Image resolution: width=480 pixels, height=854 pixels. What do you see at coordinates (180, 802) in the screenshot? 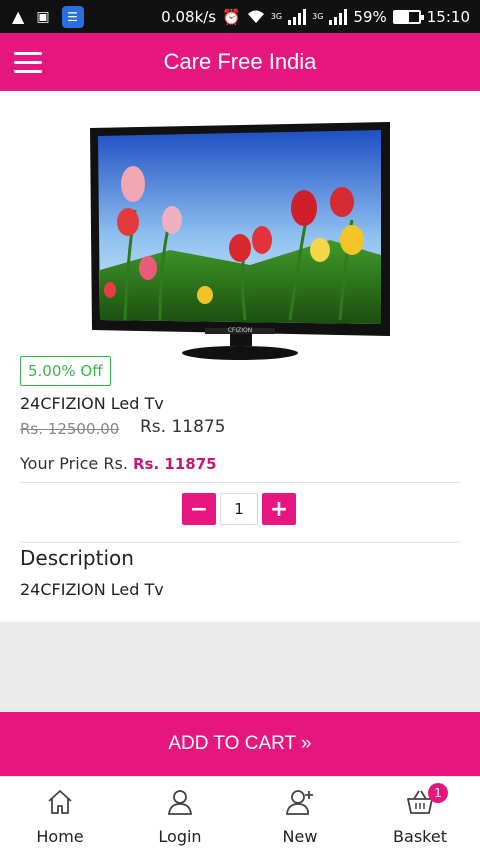
I see `user-icon` at bounding box center [180, 802].